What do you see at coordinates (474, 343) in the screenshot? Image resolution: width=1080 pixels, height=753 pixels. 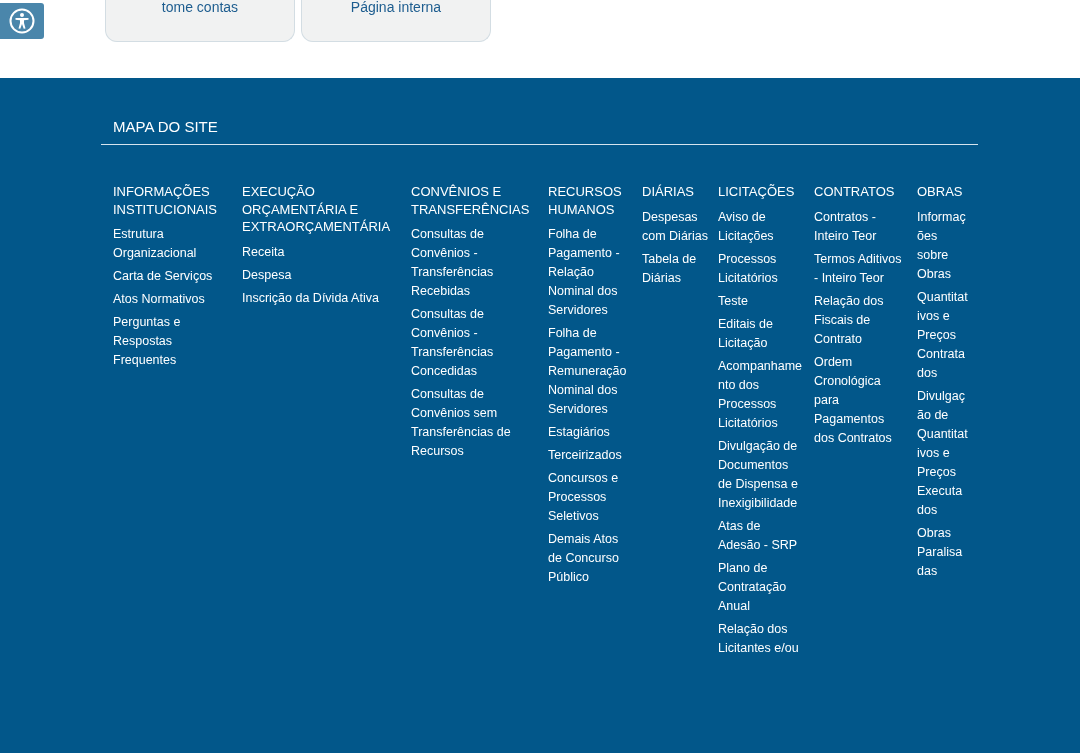 I see `sitemap-link: Consultas de Convênios - Transferências Concedidas` at bounding box center [474, 343].